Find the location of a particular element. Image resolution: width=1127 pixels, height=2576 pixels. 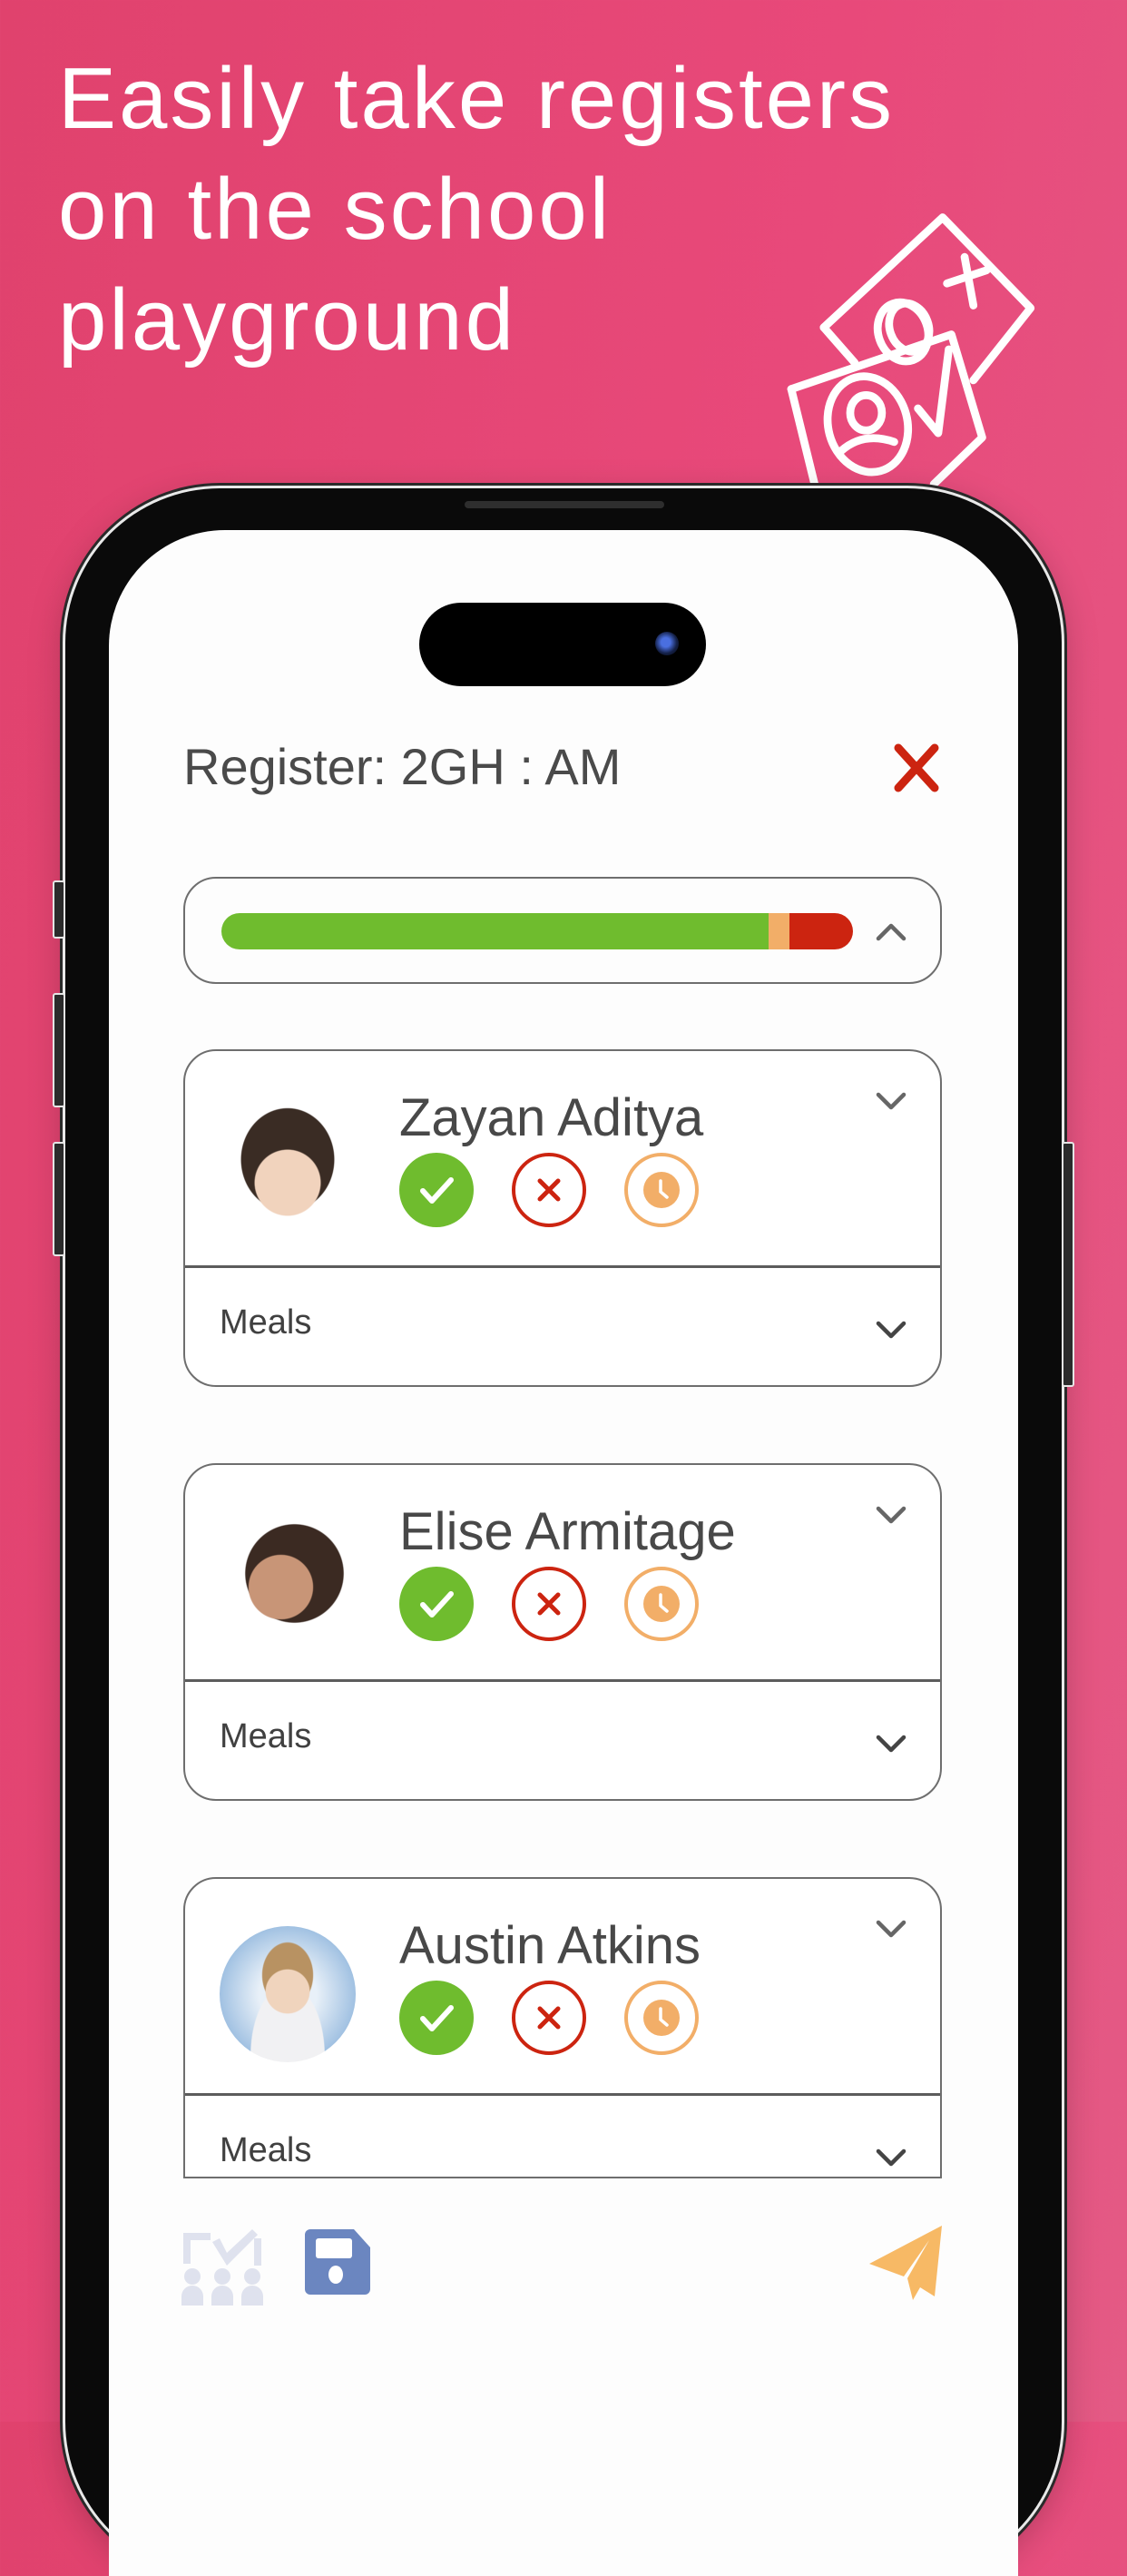

headline-line-3: playground is located at coordinates (287, 320).